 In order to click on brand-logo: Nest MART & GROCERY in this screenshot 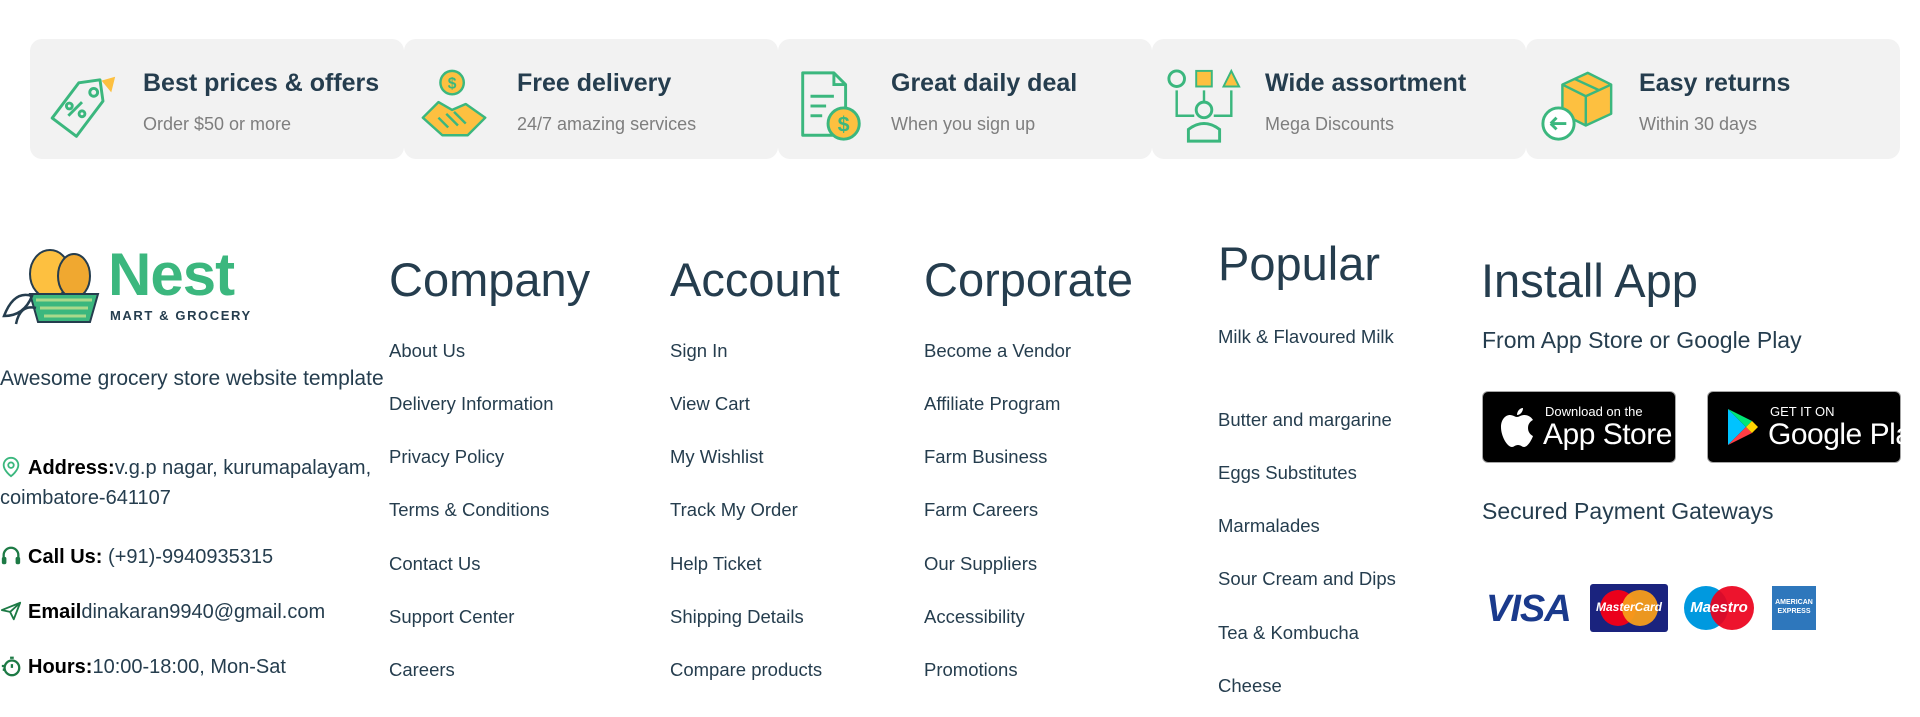, I will do `click(130, 284)`.